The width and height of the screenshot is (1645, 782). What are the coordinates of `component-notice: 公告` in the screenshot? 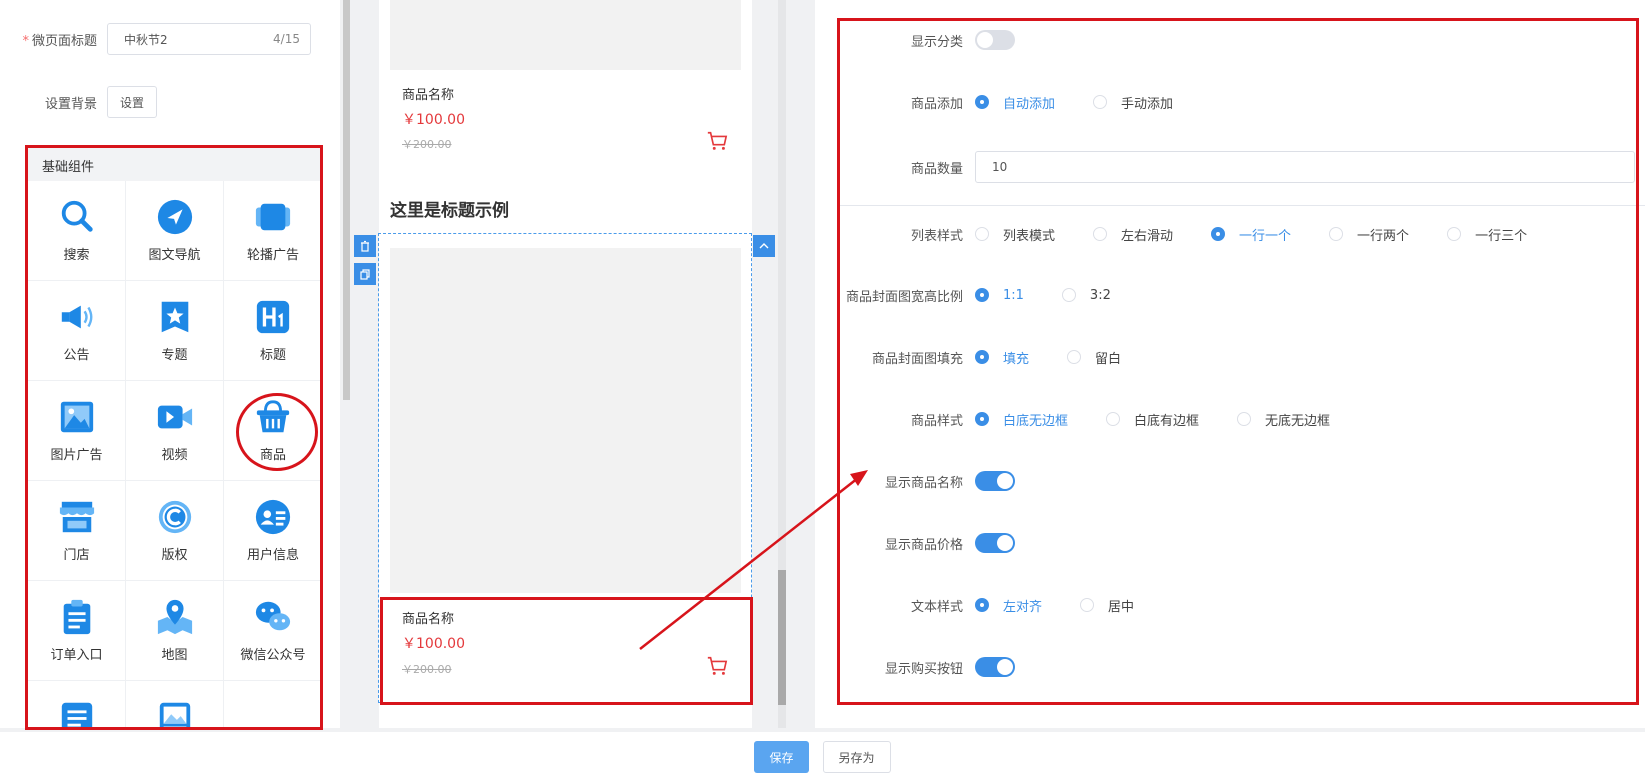 It's located at (77, 331).